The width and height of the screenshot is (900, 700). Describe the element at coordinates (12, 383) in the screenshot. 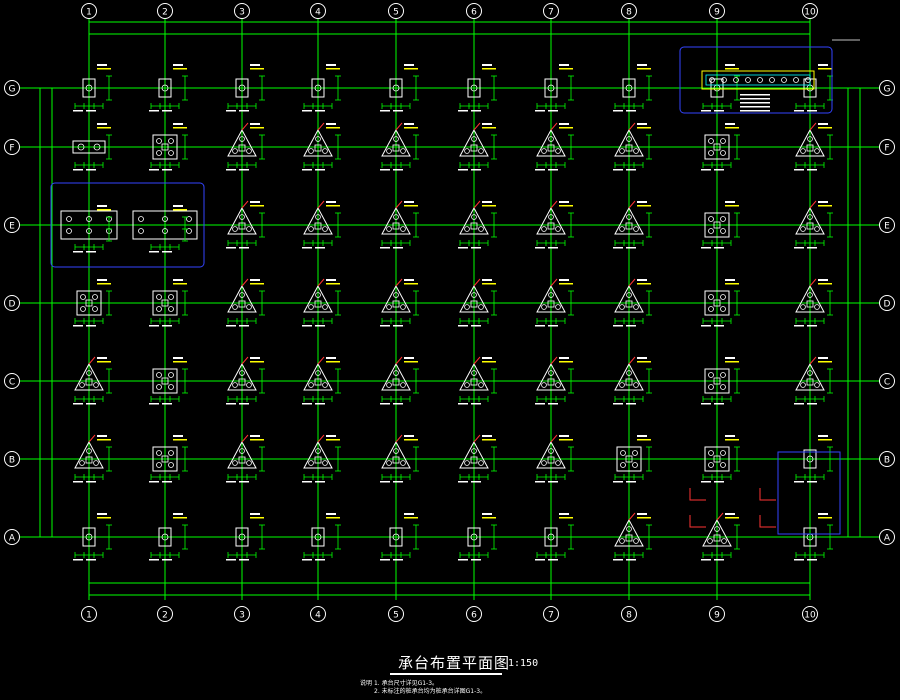

I see `axis-bubble-label: C` at that location.